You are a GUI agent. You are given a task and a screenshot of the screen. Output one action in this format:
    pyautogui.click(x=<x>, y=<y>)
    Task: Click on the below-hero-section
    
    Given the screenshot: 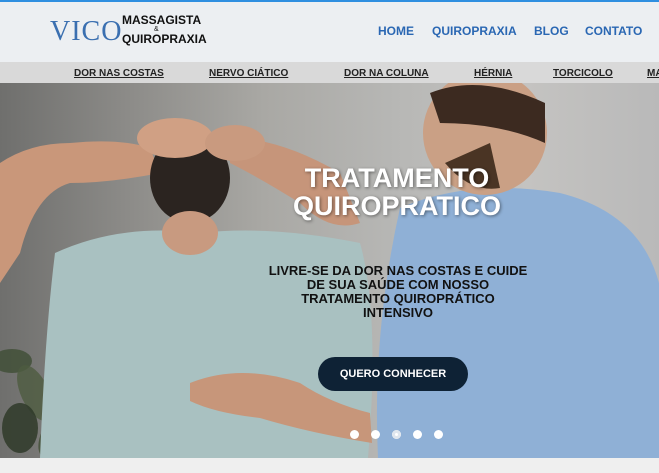 What is the action you would take?
    pyautogui.click(x=329, y=465)
    